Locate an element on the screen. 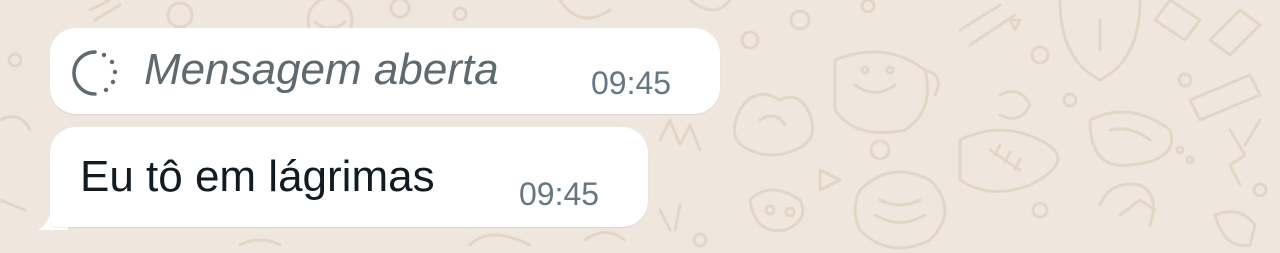  view-once-opened-icon is located at coordinates (95, 73).